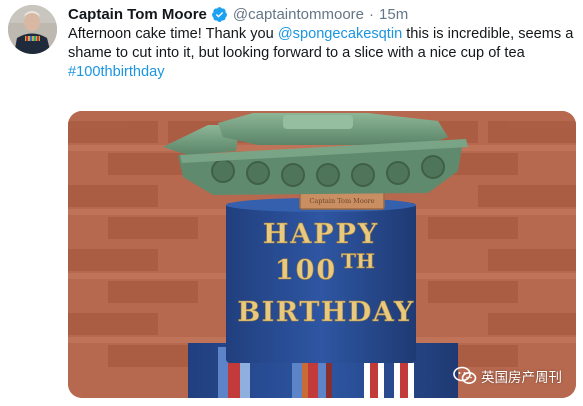 The width and height of the screenshot is (583, 406). I want to click on author-name: Captain Tom Moore, so click(137, 14).